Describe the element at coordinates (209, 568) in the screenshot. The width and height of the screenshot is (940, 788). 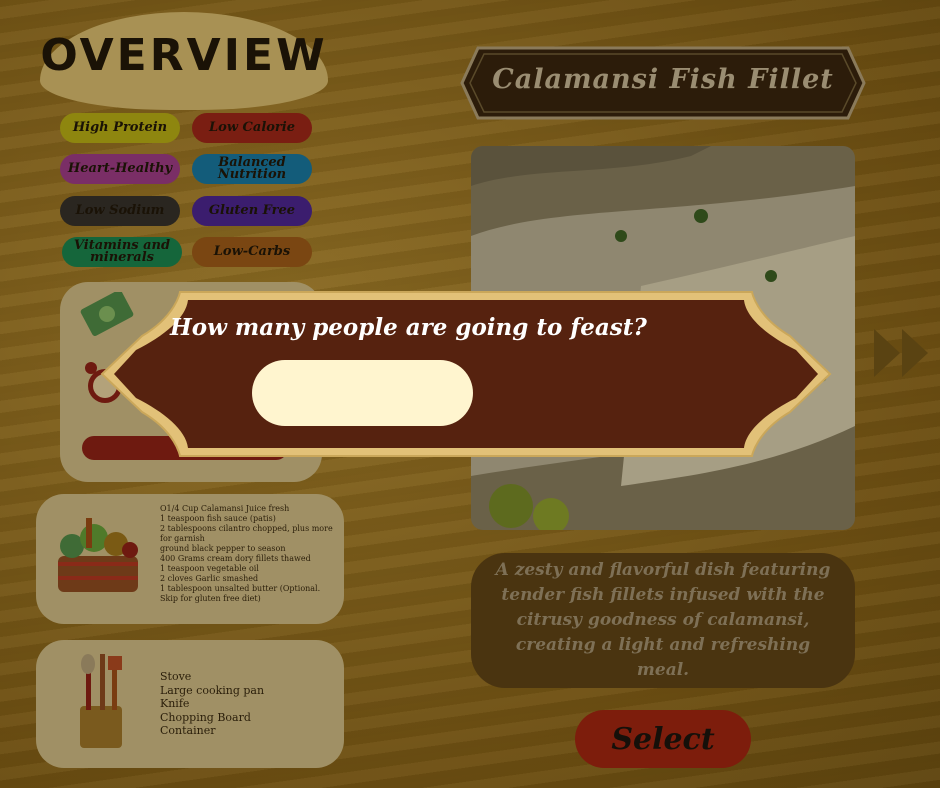
I see `ingredient-item: 1 teaspoon vegetable oil` at that location.